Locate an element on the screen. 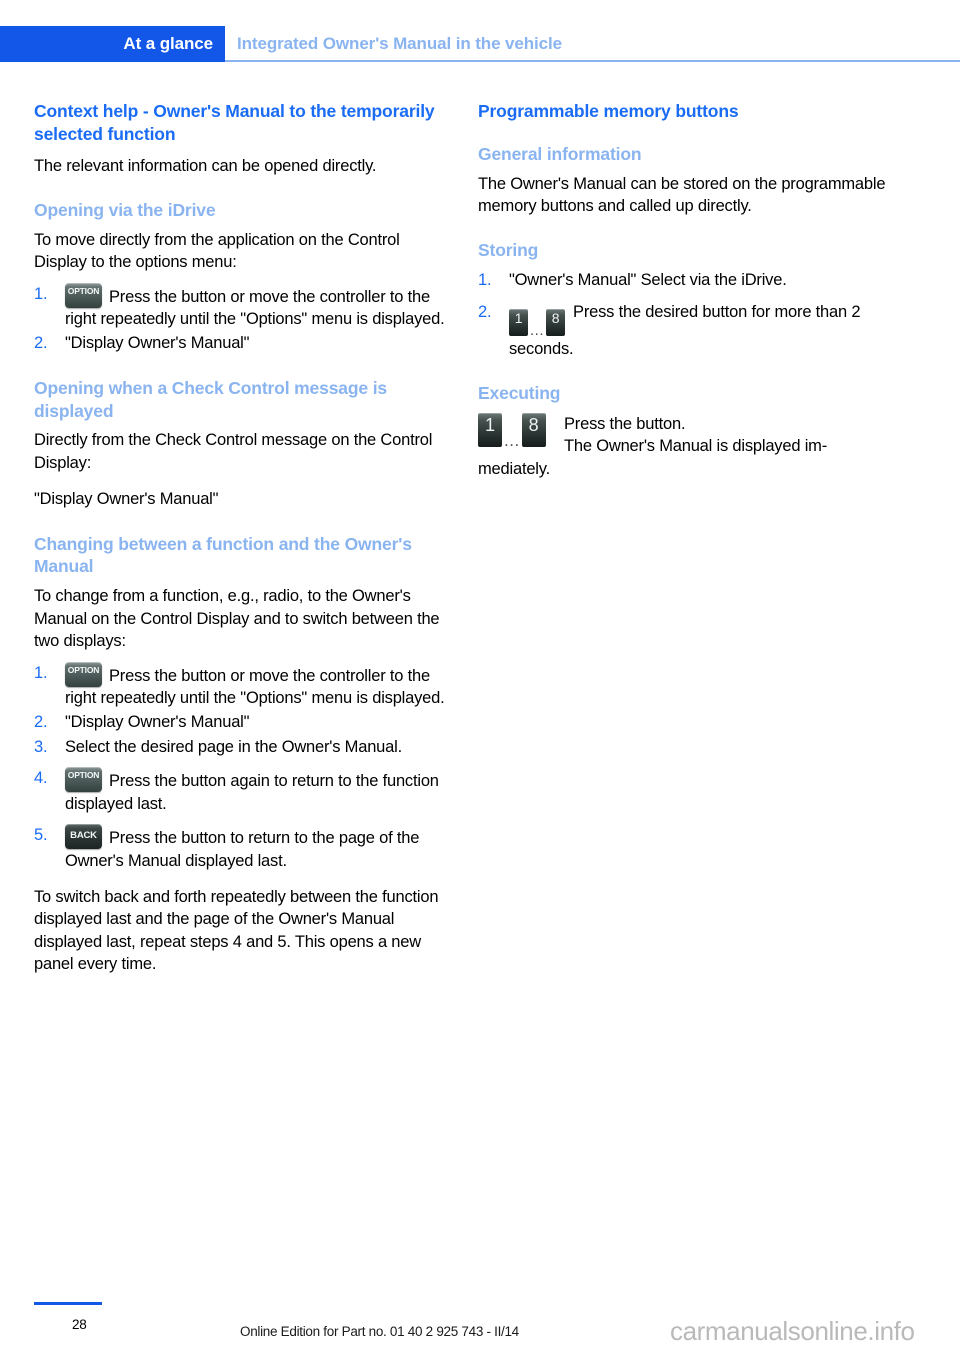 This screenshot has width=960, height=1362. subheading-storing: Storing is located at coordinates (508, 250).